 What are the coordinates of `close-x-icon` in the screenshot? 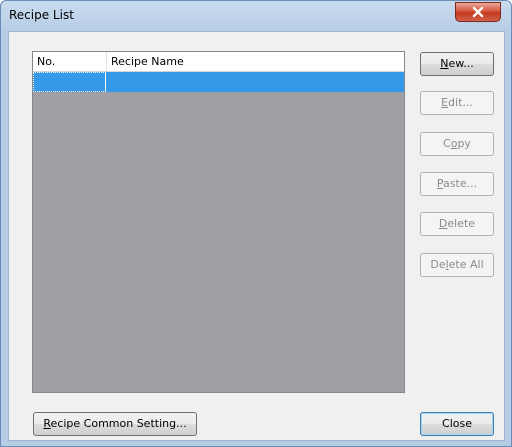 It's located at (478, 12).